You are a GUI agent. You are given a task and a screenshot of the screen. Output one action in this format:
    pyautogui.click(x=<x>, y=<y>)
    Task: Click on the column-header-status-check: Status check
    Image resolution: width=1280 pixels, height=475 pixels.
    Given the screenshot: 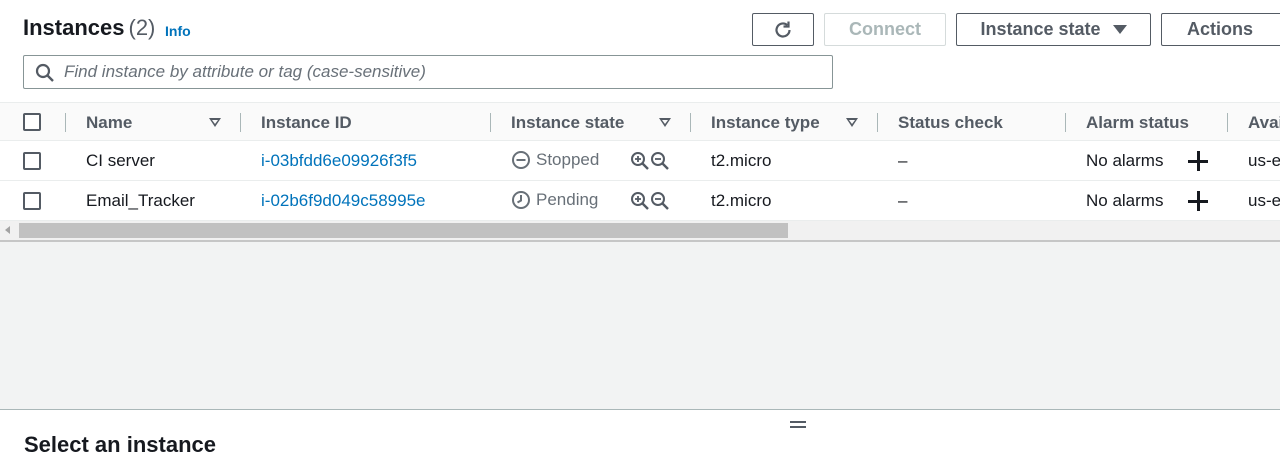 What is the action you would take?
    pyautogui.click(x=950, y=123)
    